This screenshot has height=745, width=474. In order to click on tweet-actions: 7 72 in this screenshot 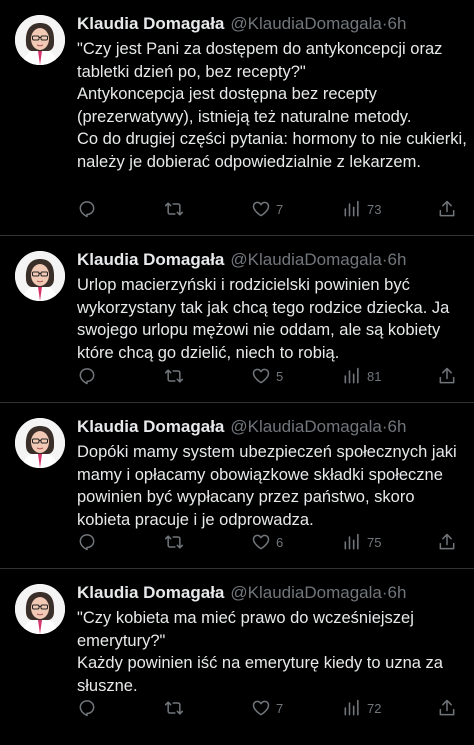, I will do `click(269, 708)`.